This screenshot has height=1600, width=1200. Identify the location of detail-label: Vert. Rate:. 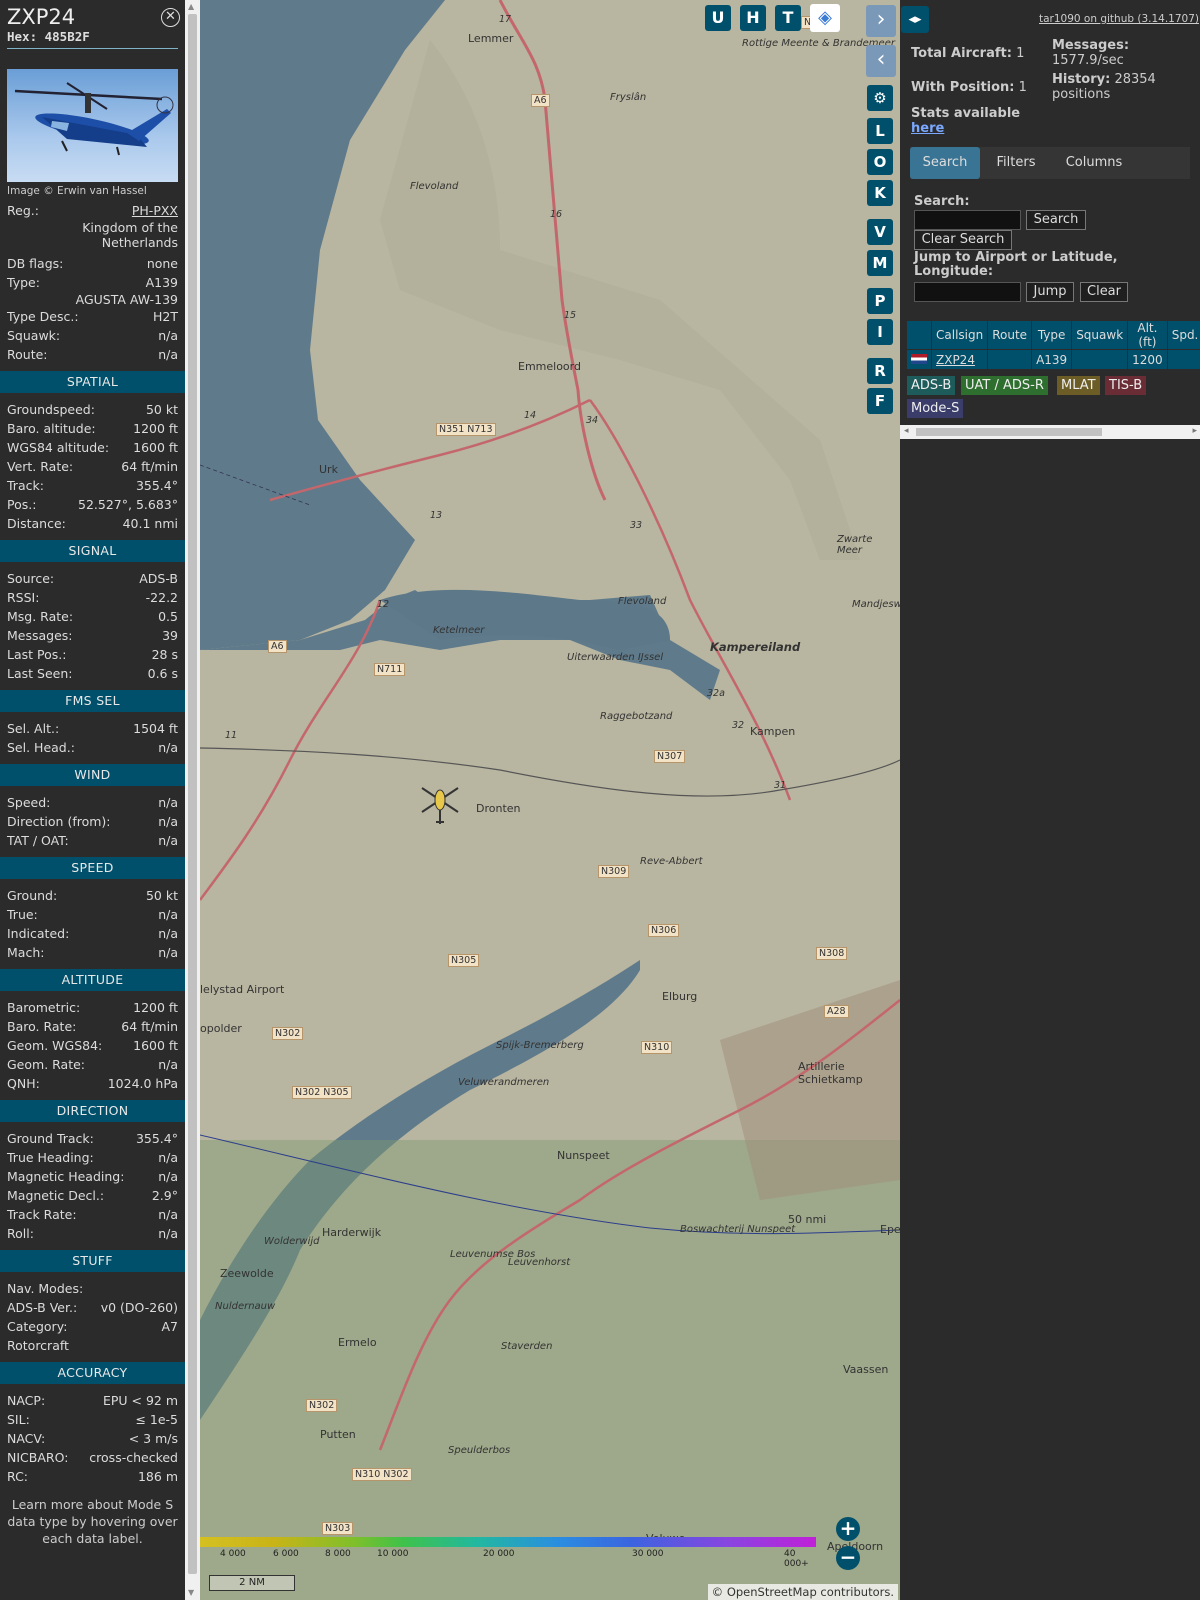
(40, 466).